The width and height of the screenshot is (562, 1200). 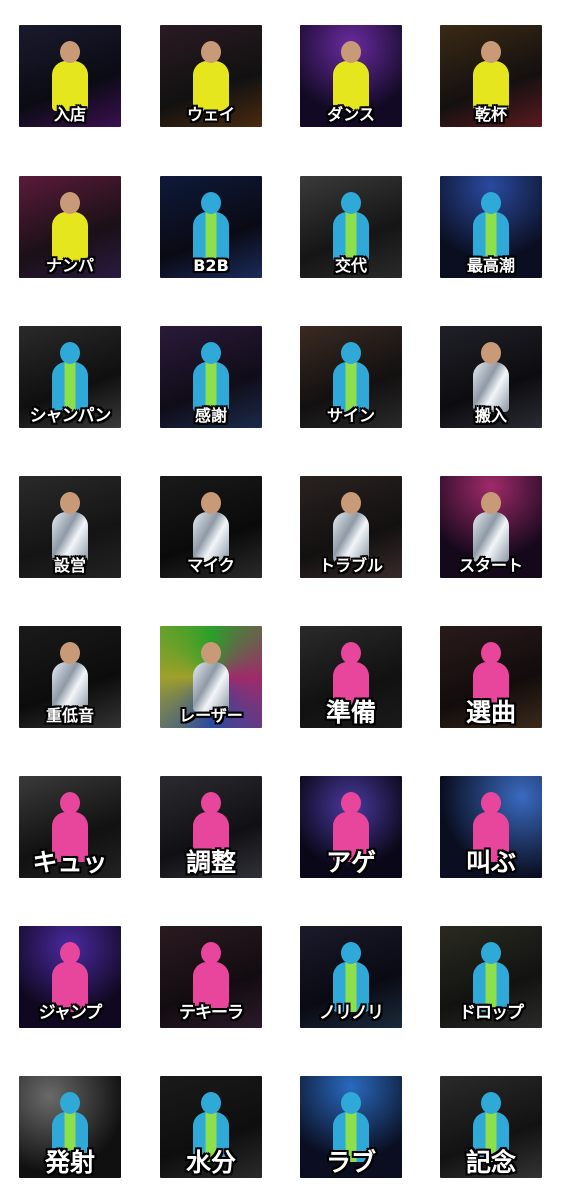 What do you see at coordinates (351, 1127) in the screenshot?
I see `sticker-item: ラブ` at bounding box center [351, 1127].